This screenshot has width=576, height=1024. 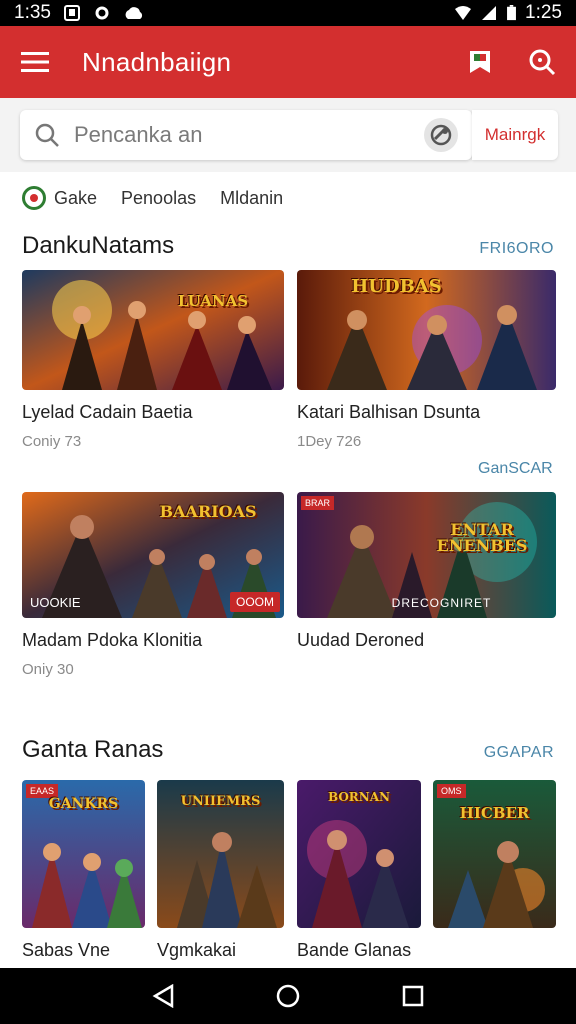 I want to click on tab-penoolas: Penoolas, so click(x=158, y=198).